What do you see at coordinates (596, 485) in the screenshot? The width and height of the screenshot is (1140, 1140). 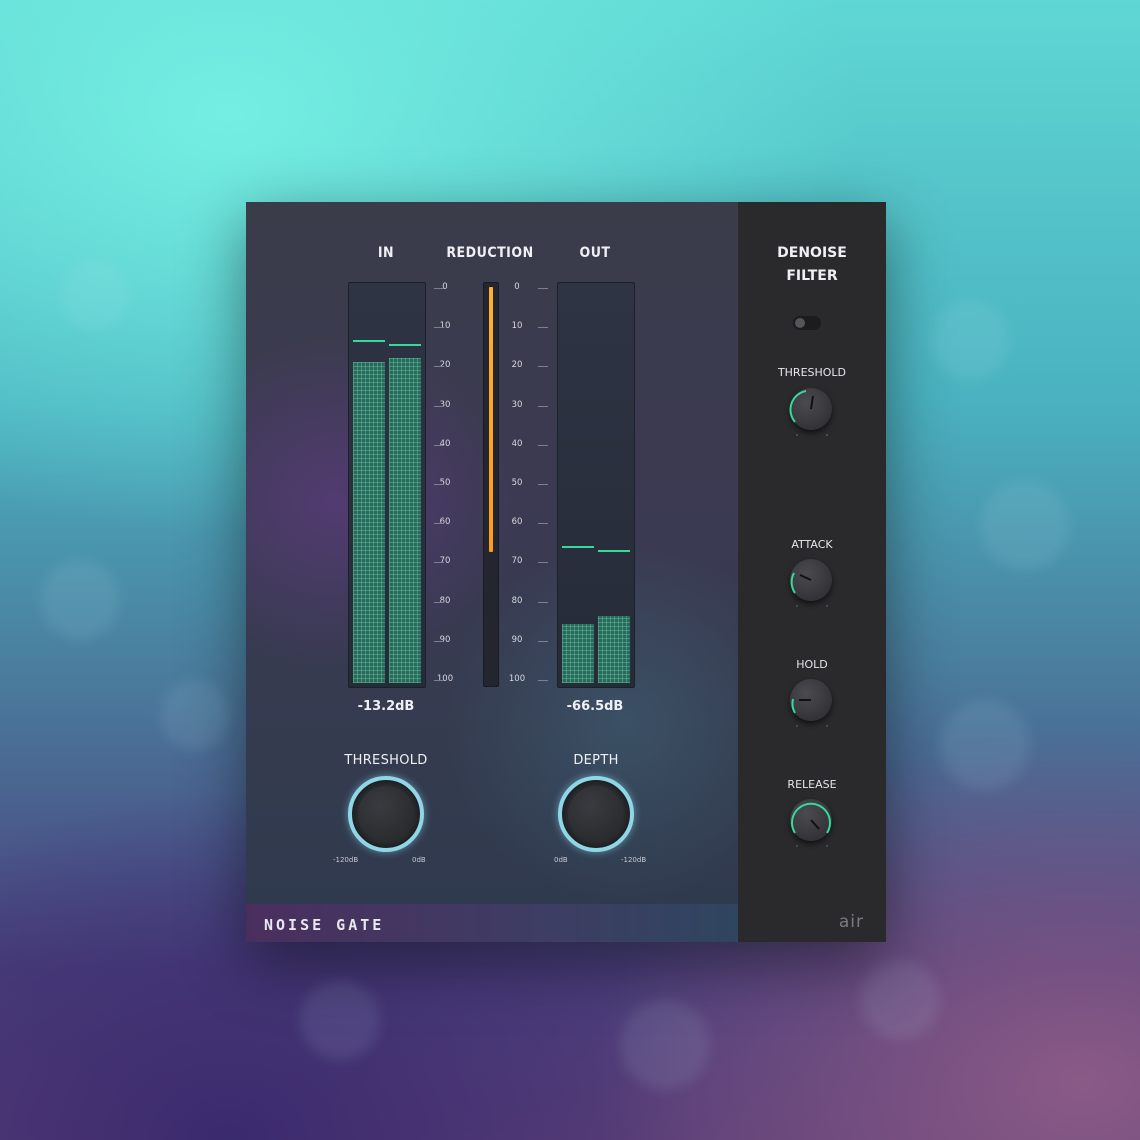 I see `output-level-meter` at bounding box center [596, 485].